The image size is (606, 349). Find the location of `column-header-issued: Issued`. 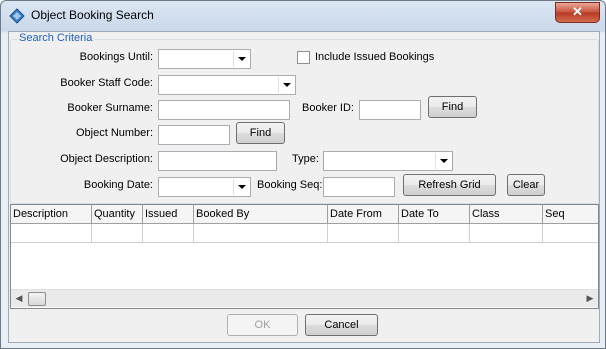

column-header-issued: Issued is located at coordinates (168, 214).